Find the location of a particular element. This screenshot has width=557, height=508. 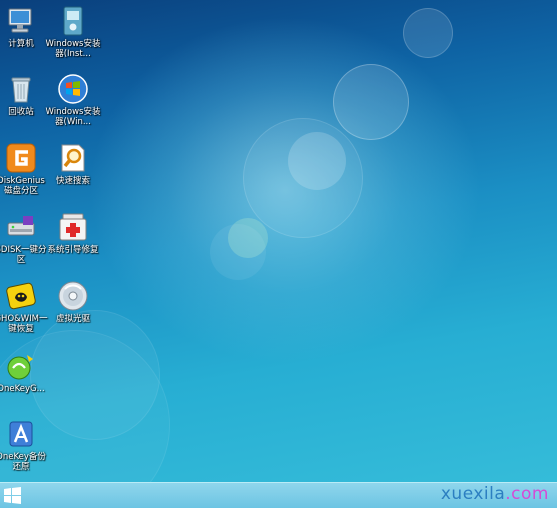

computer-icon is located at coordinates (20, 20).